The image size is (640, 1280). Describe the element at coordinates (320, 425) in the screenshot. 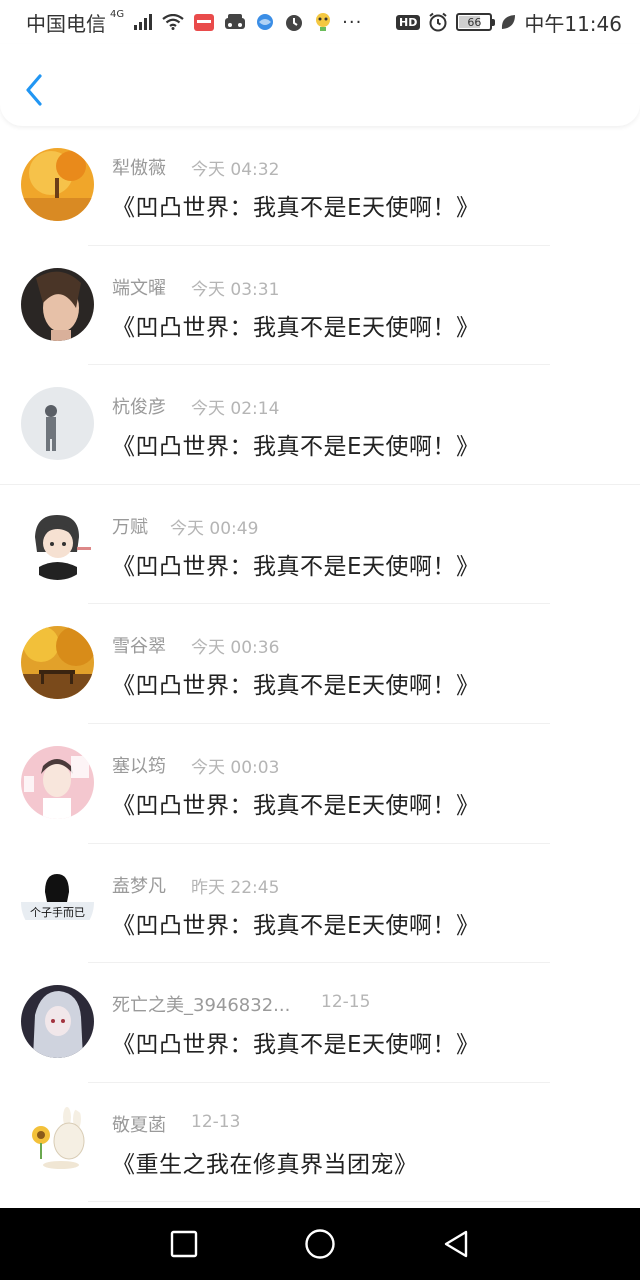

I see `list-item: 杭俊彦 今天 02:14 《凹凸世界：我真不是E天使啊！》` at that location.